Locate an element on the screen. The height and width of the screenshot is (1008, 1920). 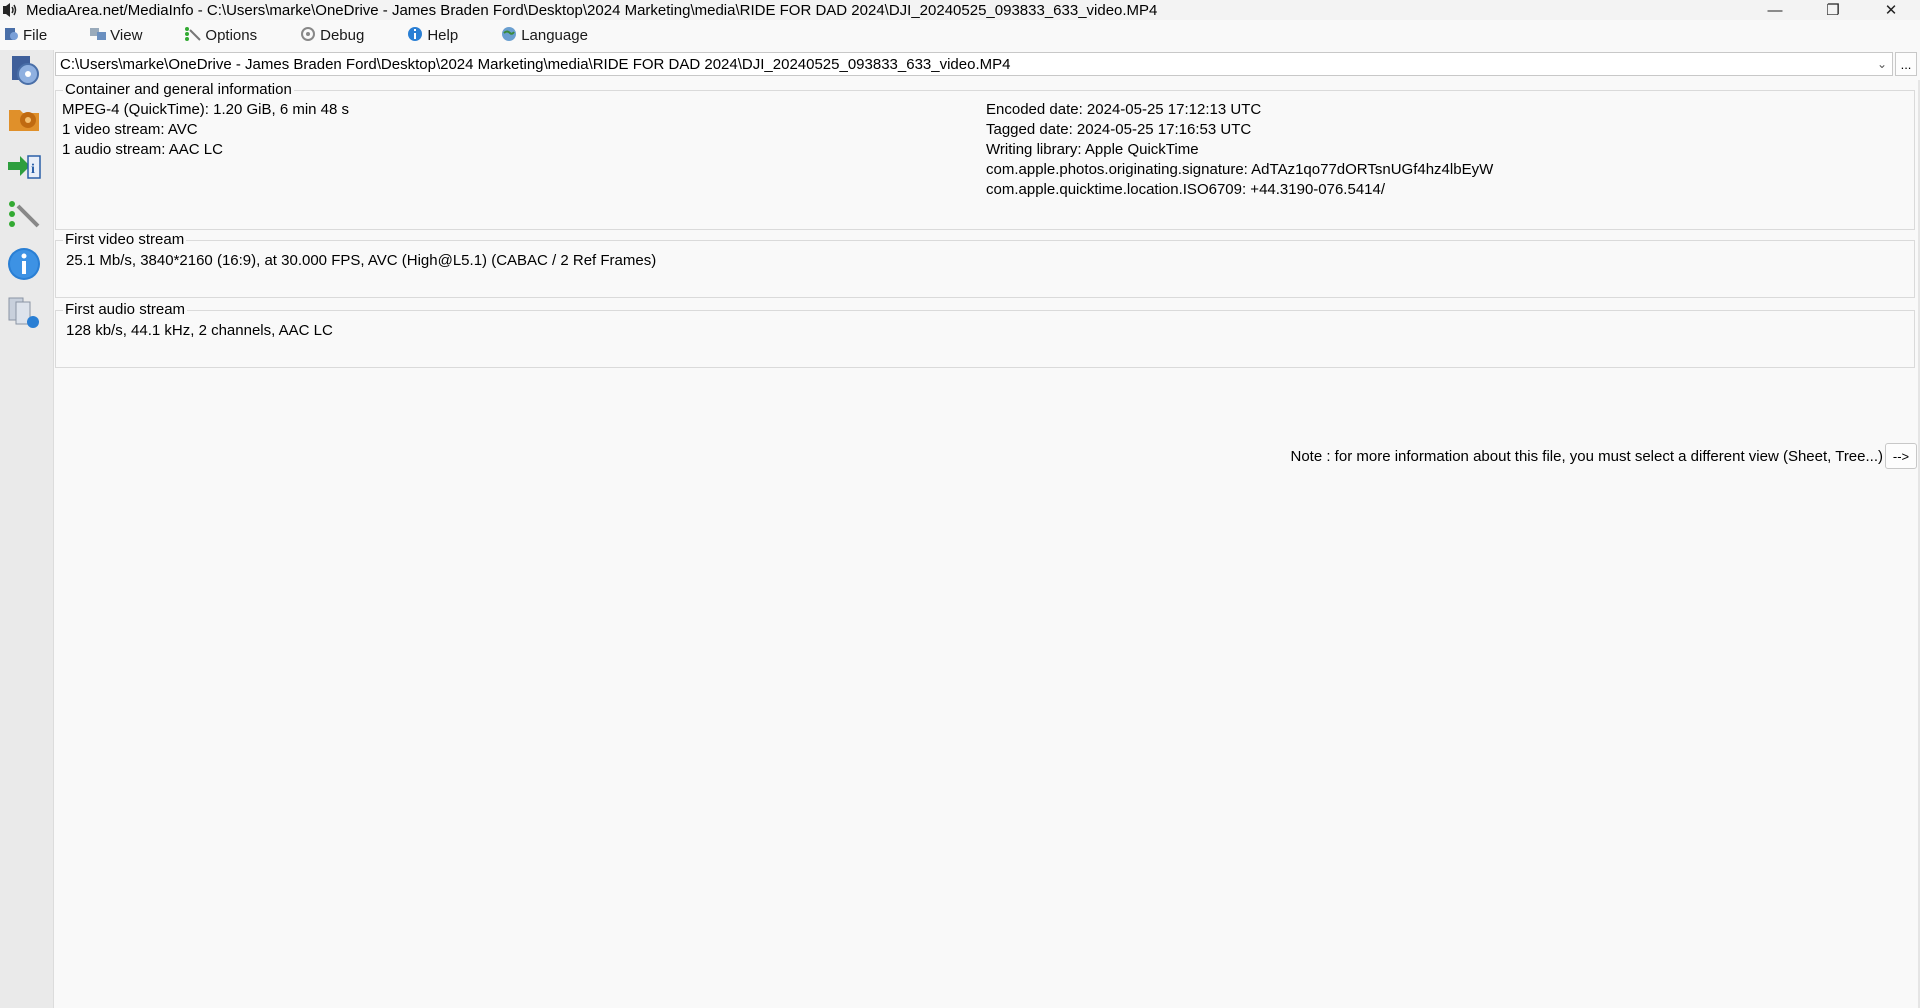
menu-language: Language is located at coordinates (544, 35).